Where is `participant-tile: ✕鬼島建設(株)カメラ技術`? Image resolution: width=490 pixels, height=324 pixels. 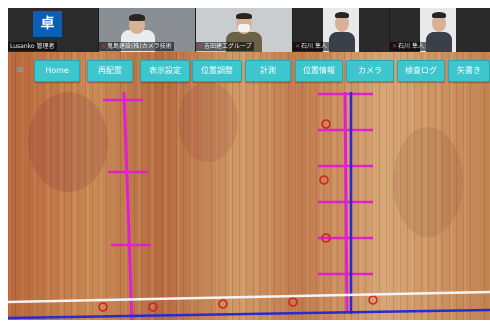 participant-tile: ✕鬼島建設(株)カメラ技術 is located at coordinates (147, 30).